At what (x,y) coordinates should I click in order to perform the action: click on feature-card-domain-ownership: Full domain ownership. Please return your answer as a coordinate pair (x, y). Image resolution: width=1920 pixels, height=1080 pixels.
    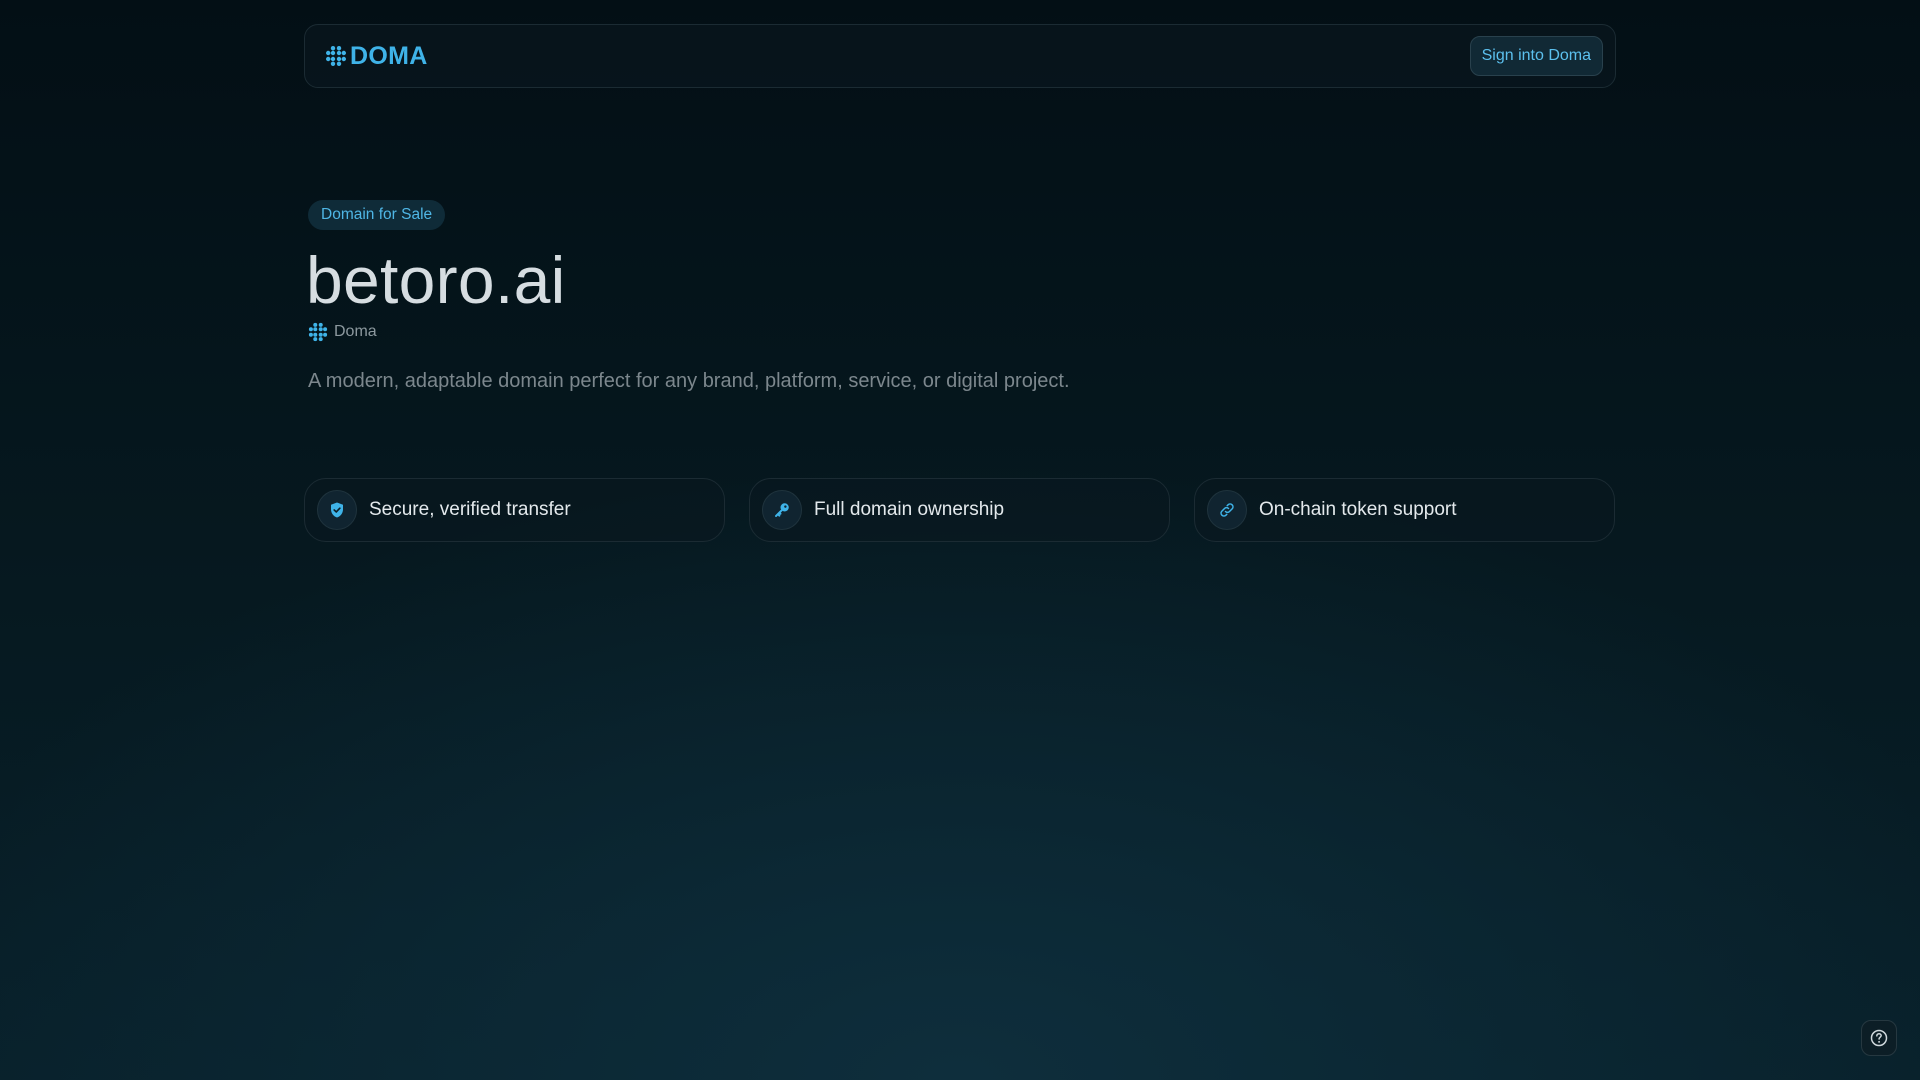
    Looking at the image, I should click on (959, 510).